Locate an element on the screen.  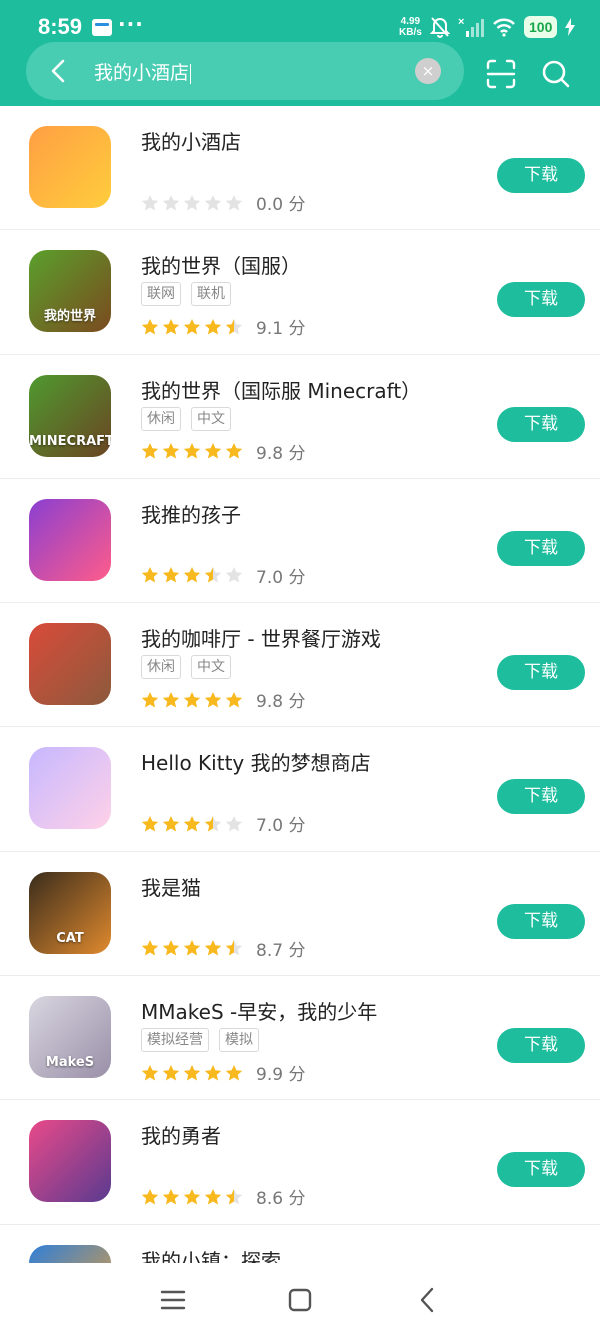
app-tag: 休闲 is located at coordinates (161, 667).